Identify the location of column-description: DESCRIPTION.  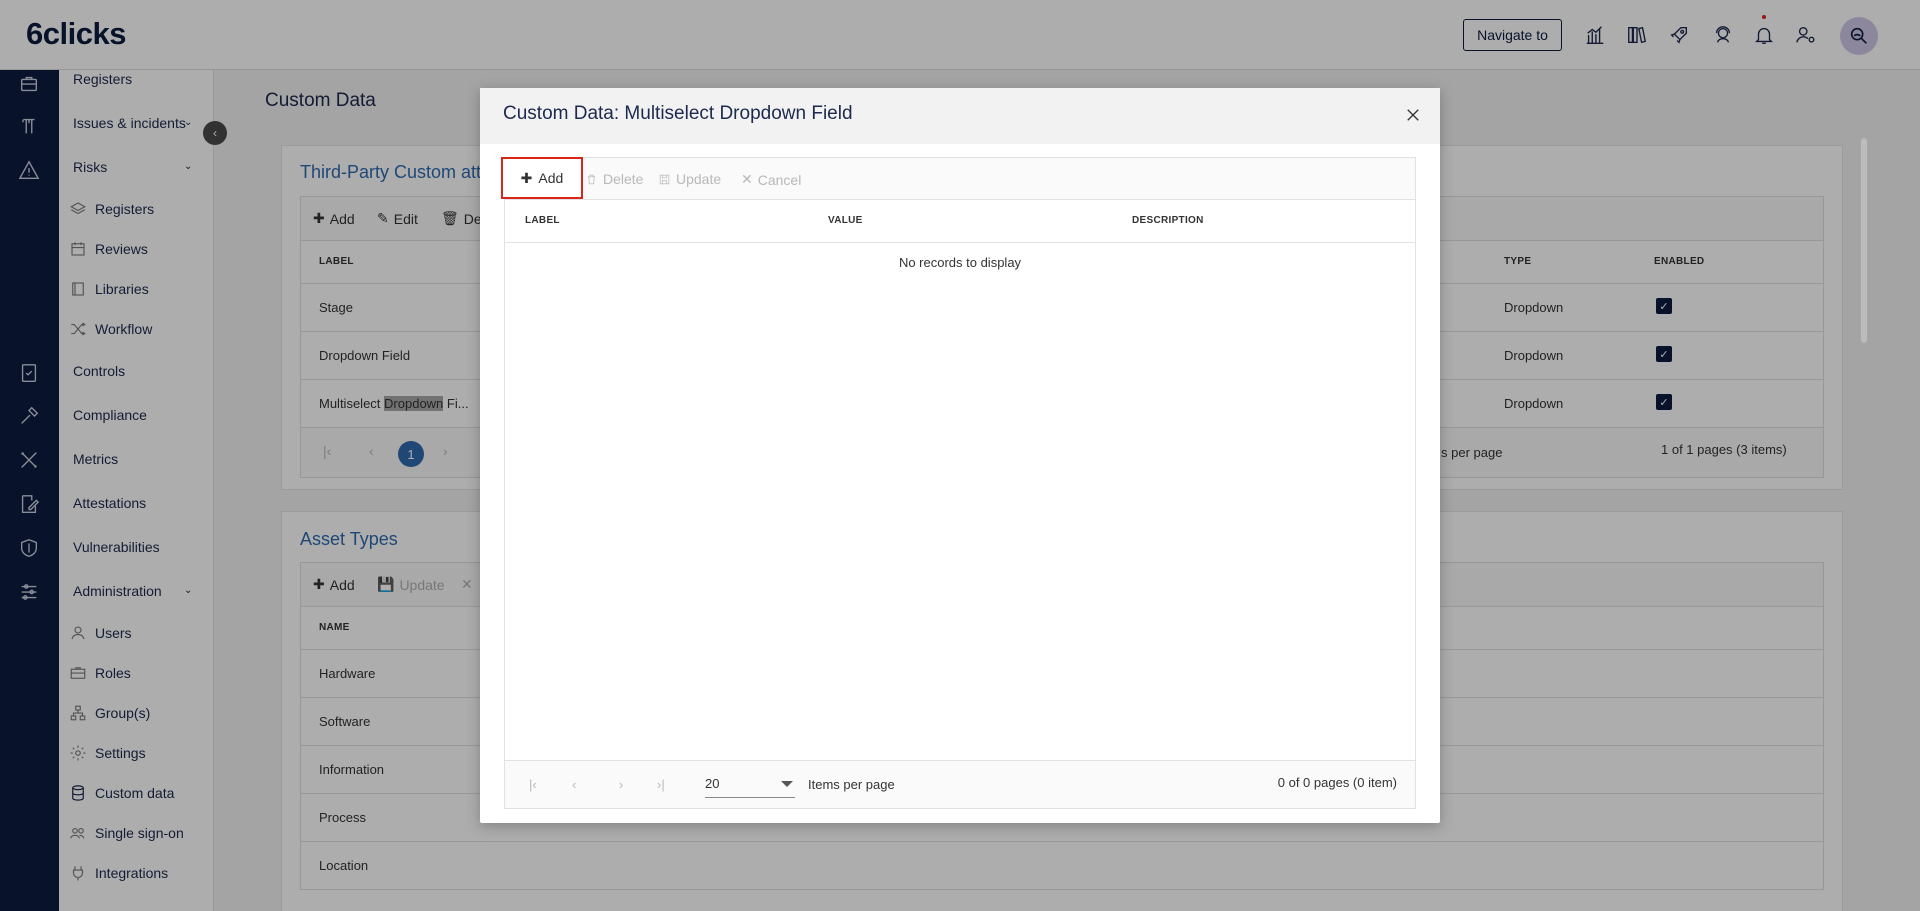
(1168, 220).